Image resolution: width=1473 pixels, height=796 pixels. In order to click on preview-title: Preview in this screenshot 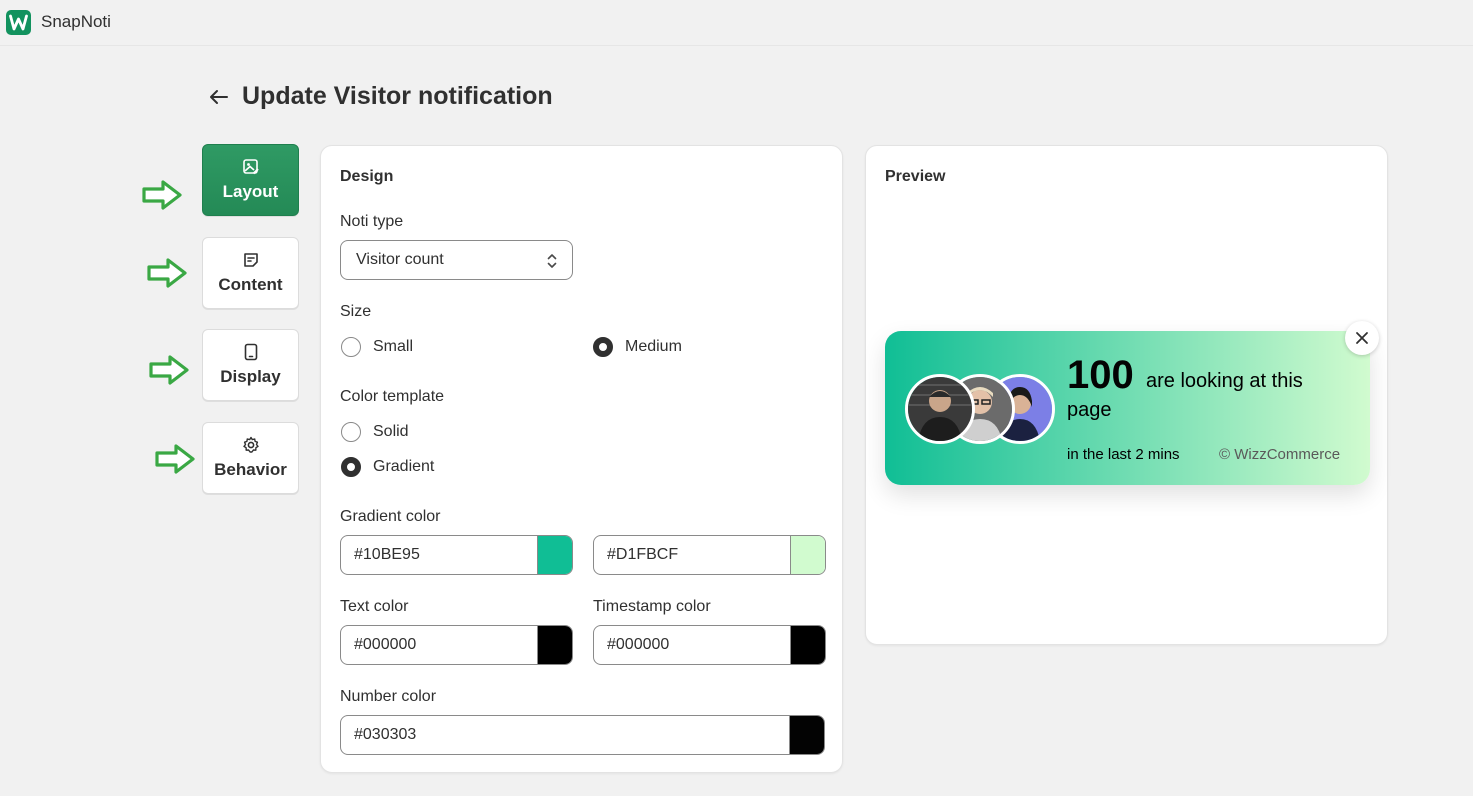, I will do `click(915, 176)`.